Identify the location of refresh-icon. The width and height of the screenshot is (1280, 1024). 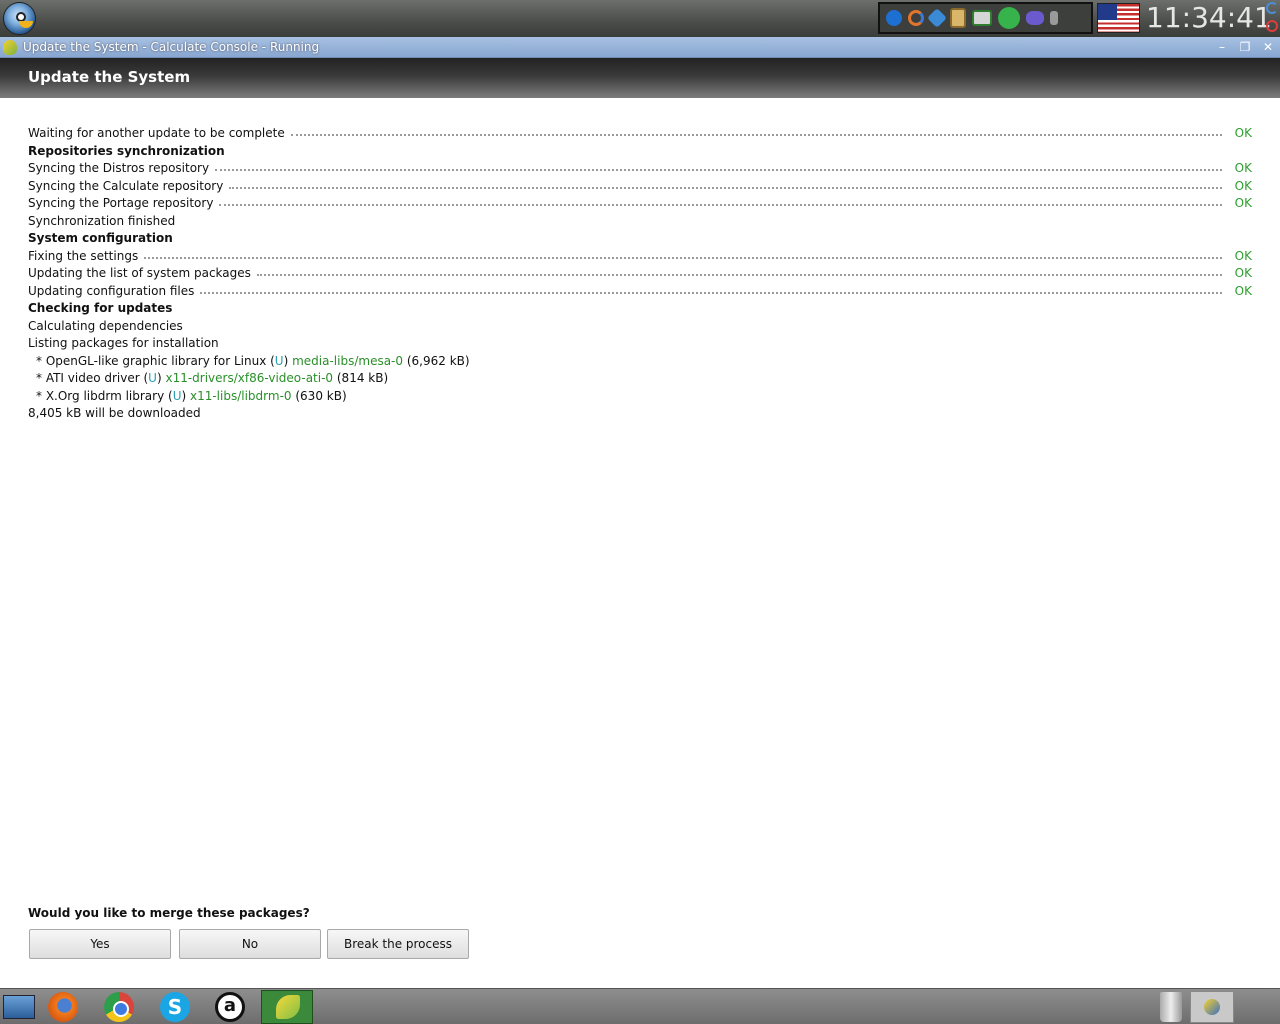
(1272, 8).